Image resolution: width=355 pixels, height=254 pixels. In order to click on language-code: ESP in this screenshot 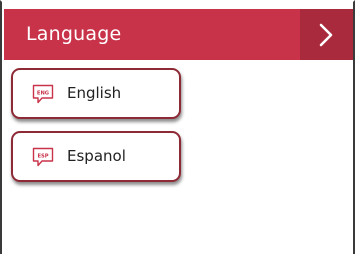, I will do `click(42, 156)`.